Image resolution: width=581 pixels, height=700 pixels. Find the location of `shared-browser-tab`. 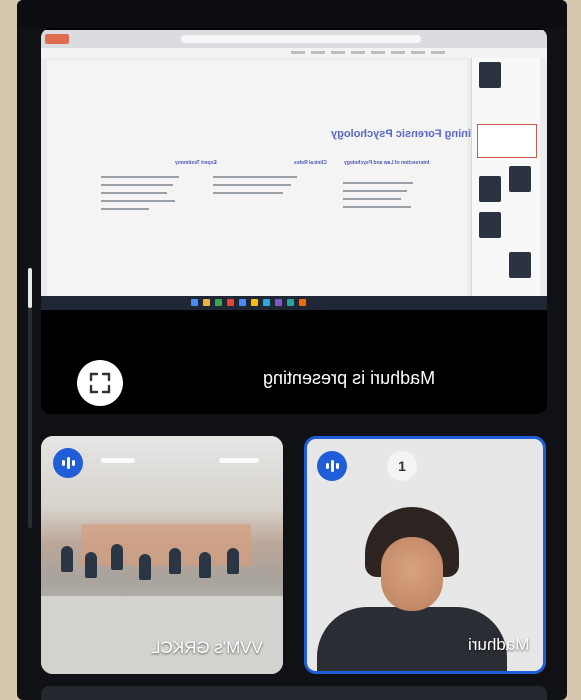

shared-browser-tab is located at coordinates (57, 39).